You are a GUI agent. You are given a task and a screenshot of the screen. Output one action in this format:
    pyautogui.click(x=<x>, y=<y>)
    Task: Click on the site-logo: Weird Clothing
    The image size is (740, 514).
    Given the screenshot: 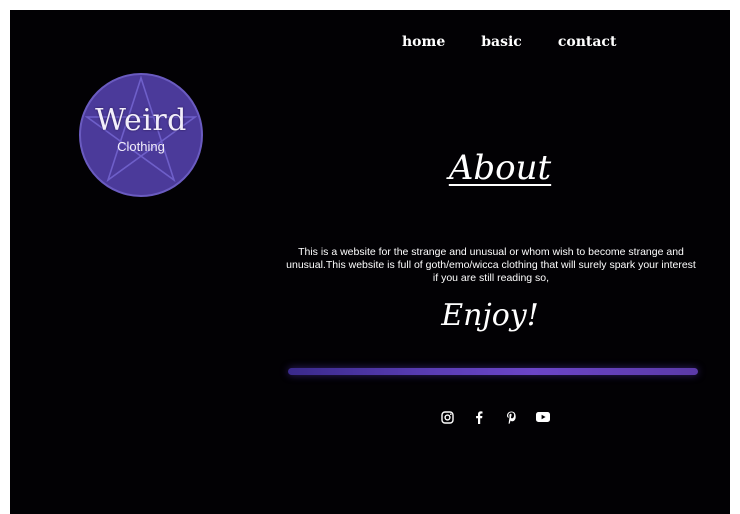 What is the action you would take?
    pyautogui.click(x=141, y=135)
    